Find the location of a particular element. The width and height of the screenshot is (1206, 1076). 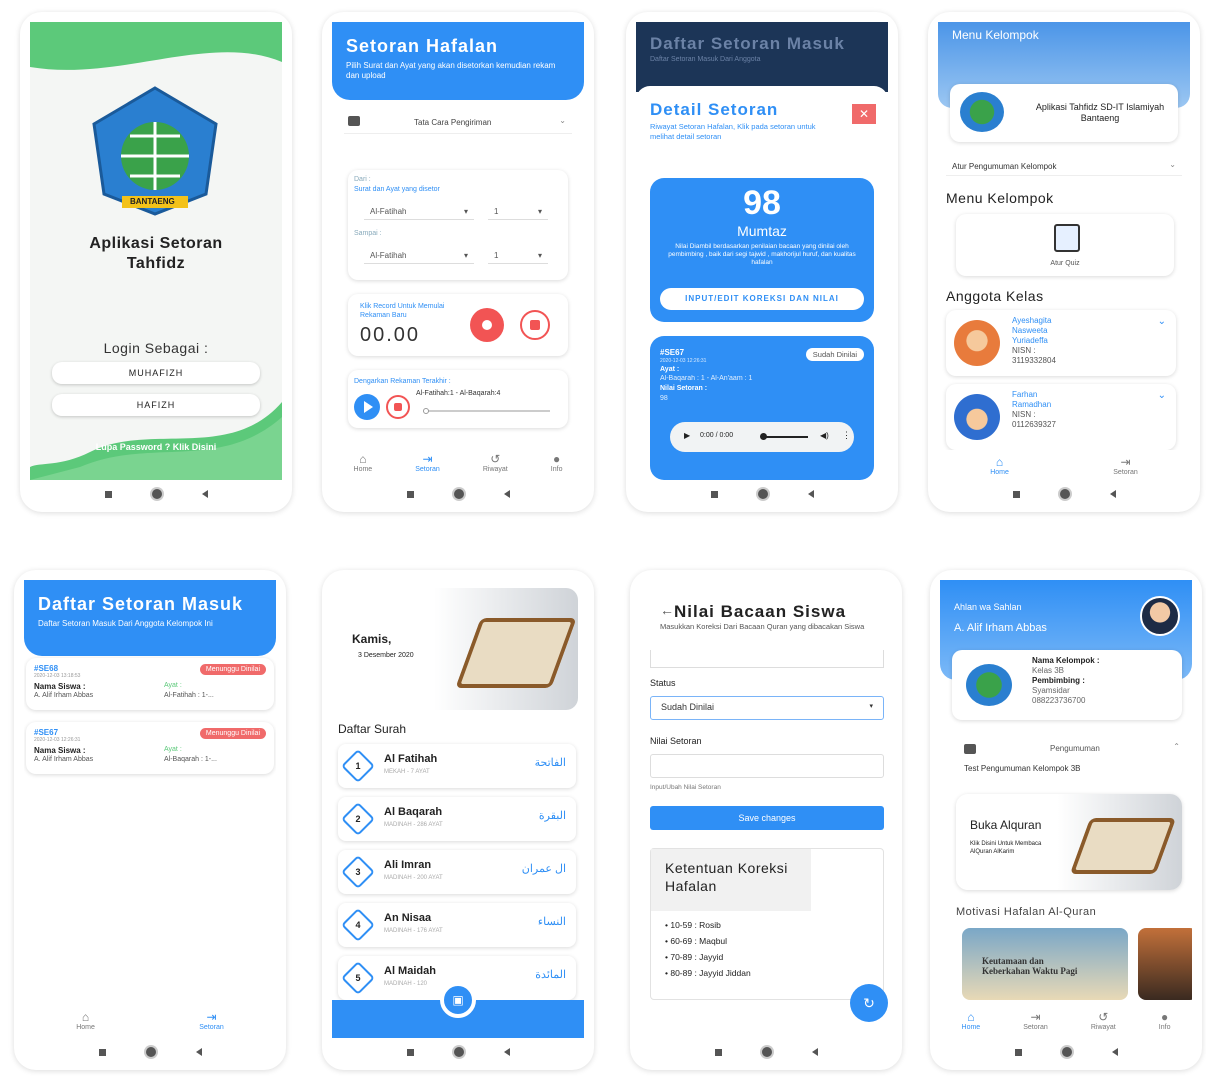

surah-item: 4 An Nisaa MADINAH - 176 AYAT النساء is located at coordinates (457, 925).